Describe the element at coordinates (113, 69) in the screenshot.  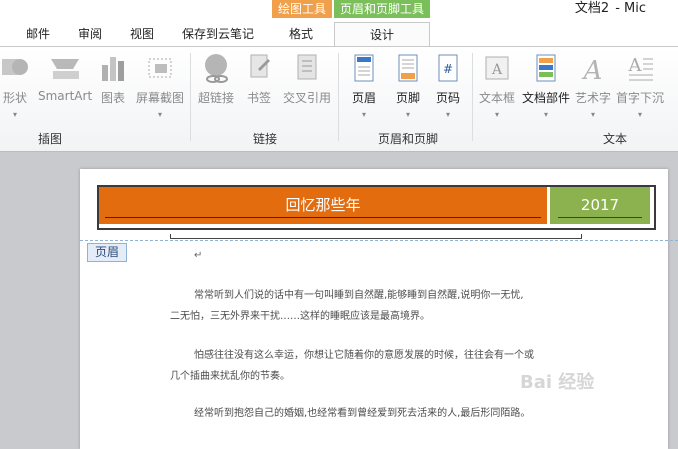
I see `chart-icon` at that location.